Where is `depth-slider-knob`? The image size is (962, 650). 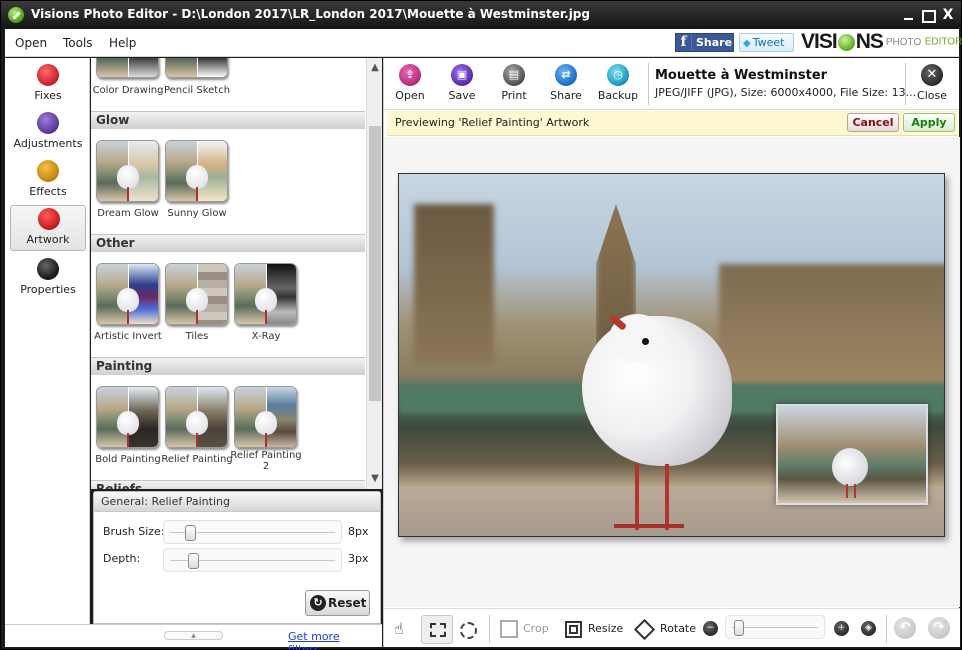 depth-slider-knob is located at coordinates (194, 561).